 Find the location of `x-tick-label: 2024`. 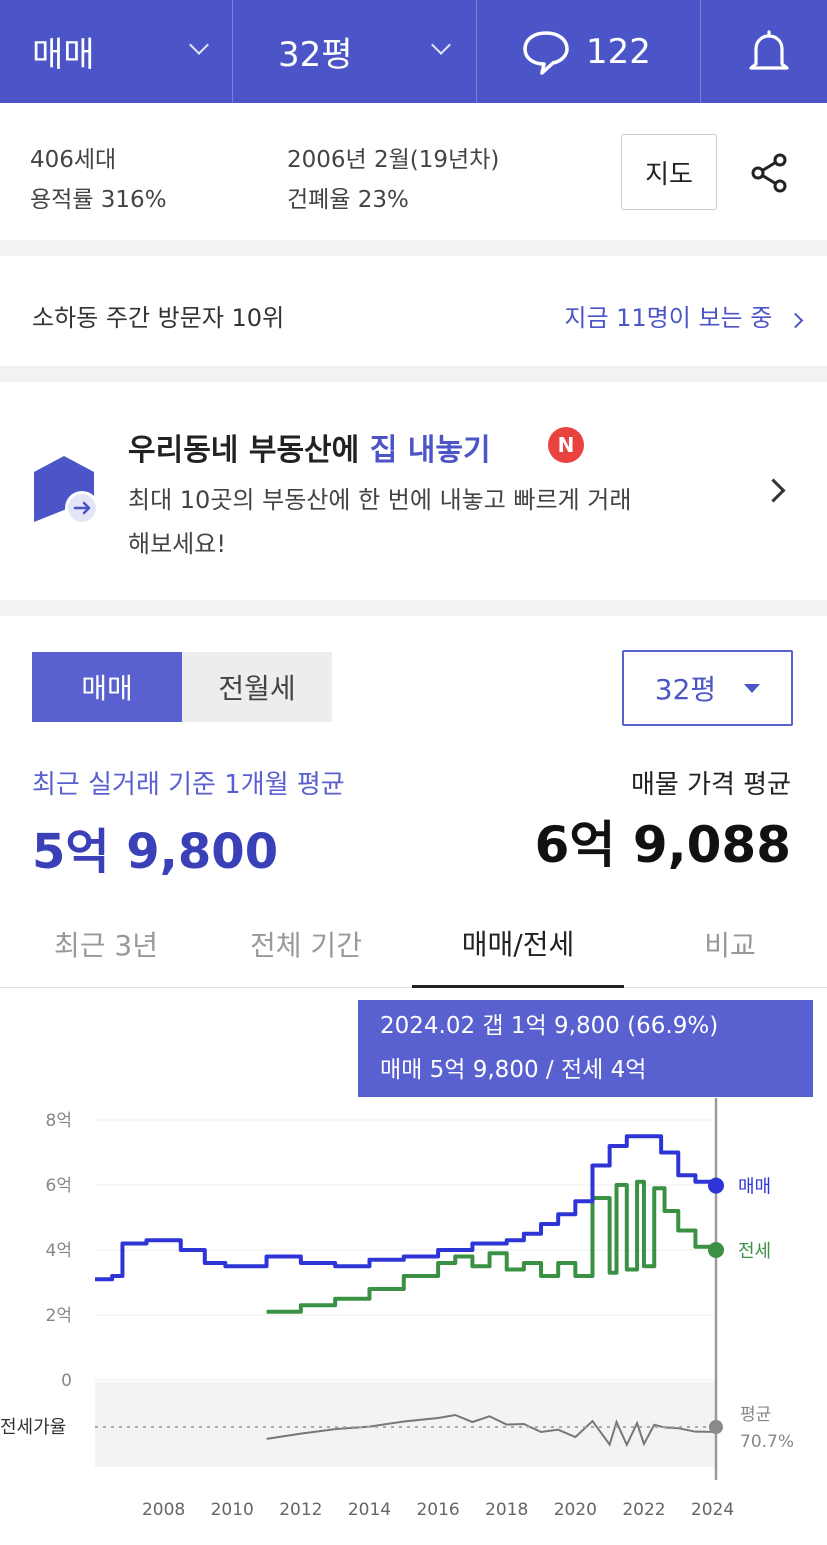

x-tick-label: 2024 is located at coordinates (712, 1510).